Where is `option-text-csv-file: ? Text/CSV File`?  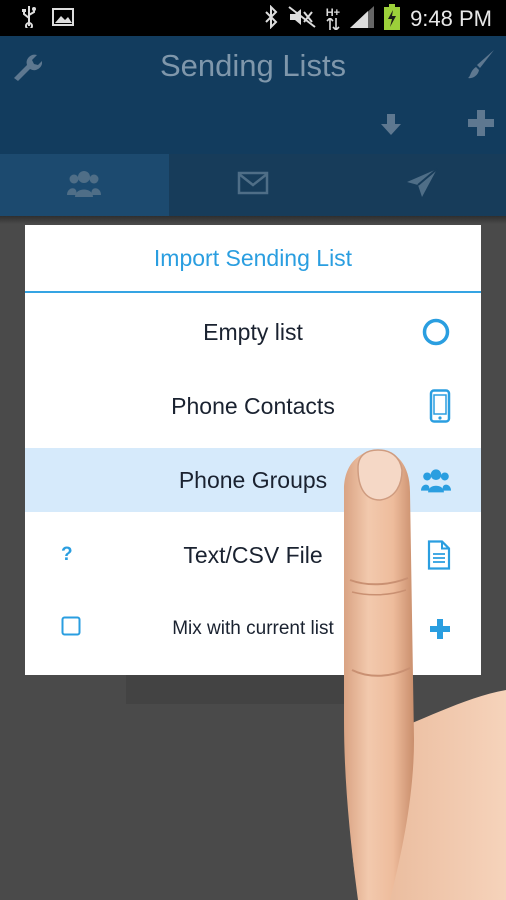 option-text-csv-file: ? Text/CSV File is located at coordinates (253, 555).